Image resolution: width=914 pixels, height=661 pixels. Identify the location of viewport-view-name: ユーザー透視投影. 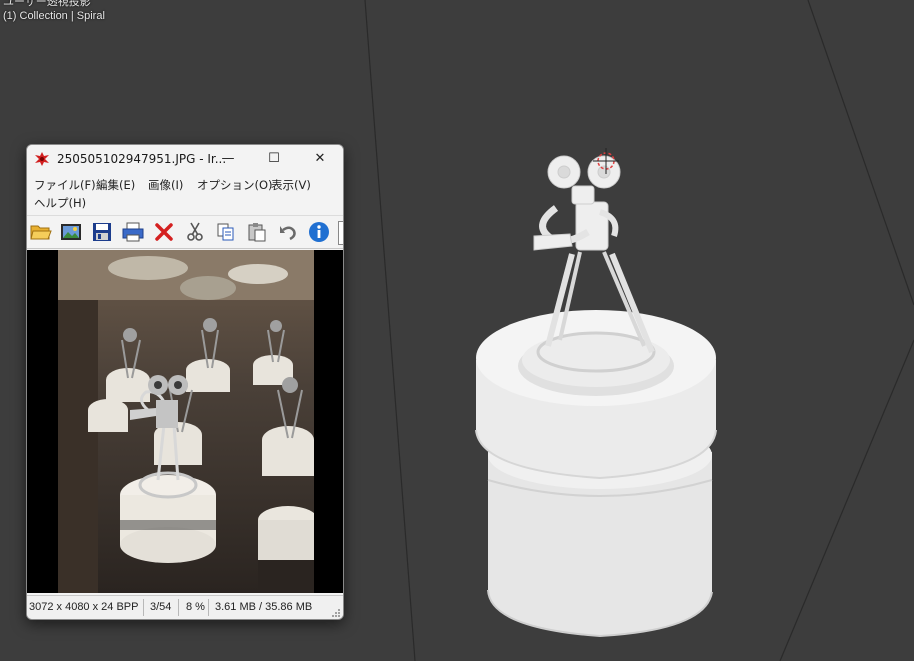
(47, 4).